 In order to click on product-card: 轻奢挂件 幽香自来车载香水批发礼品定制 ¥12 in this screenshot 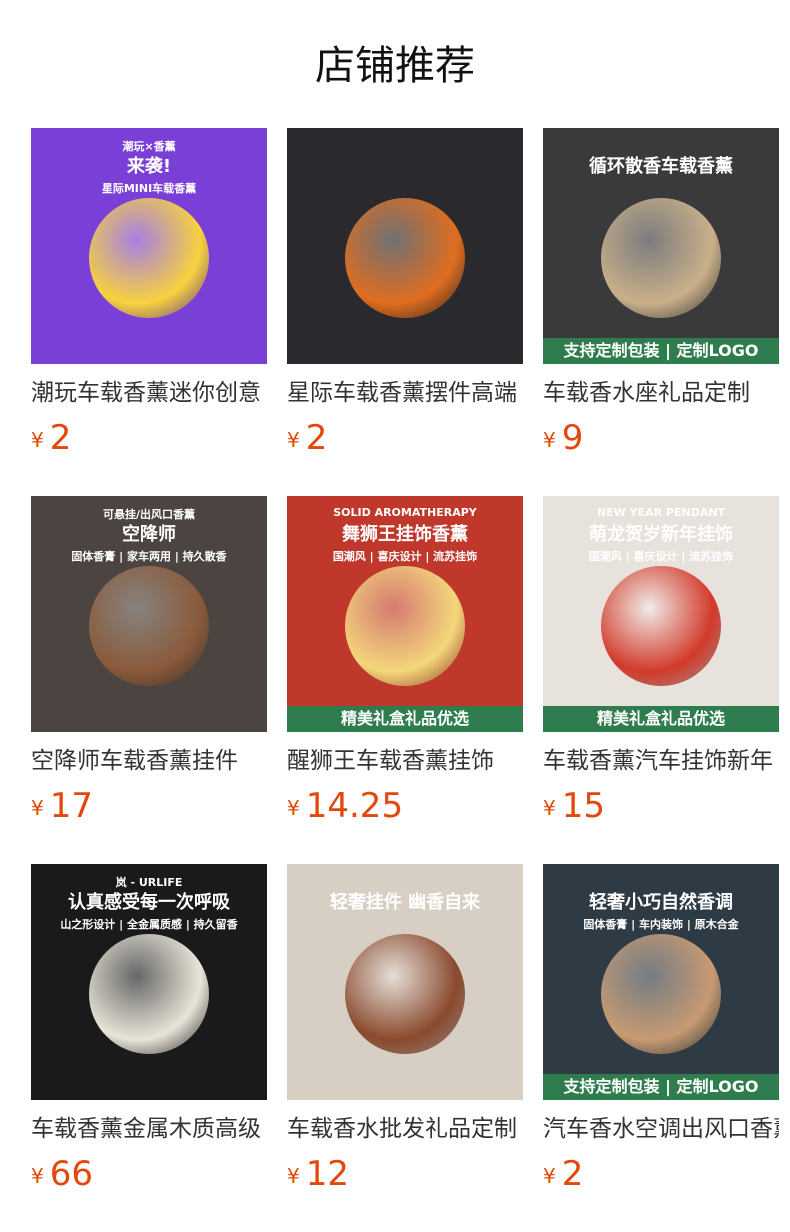, I will do `click(405, 1048)`.